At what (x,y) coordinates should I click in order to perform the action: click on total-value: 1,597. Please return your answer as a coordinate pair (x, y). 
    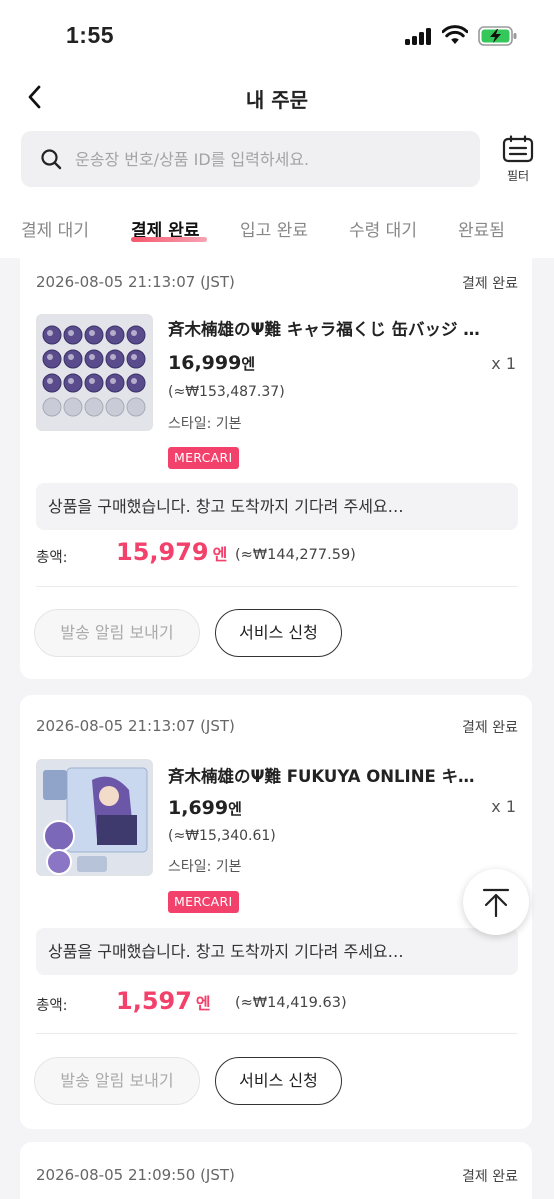
    Looking at the image, I should click on (154, 1001).